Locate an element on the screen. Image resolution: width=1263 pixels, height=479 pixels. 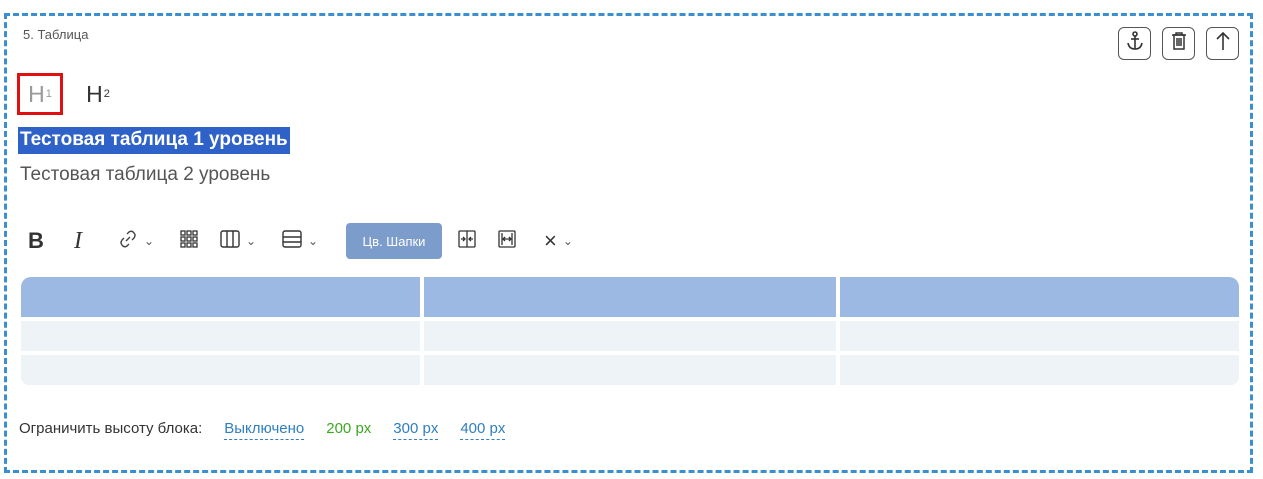
clear-dropdown: × ⌄ is located at coordinates (566, 241).